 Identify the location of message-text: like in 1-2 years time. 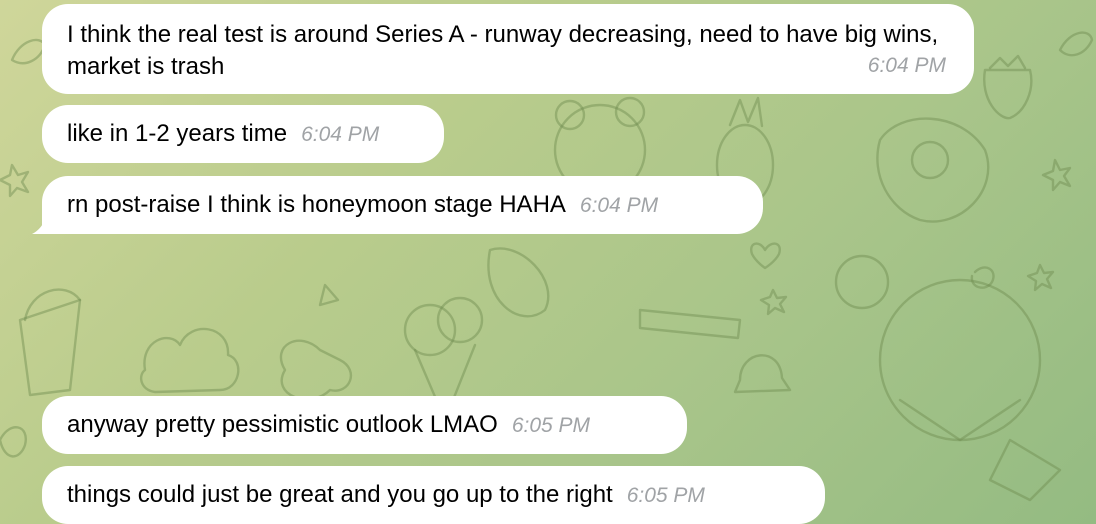
(177, 133).